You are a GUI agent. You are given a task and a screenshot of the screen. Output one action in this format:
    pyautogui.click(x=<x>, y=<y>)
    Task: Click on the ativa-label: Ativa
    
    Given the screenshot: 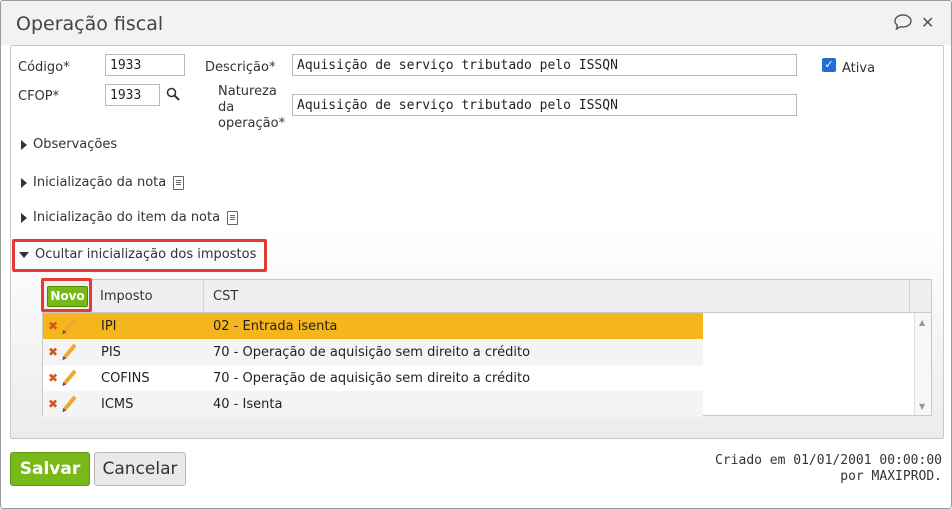 What is the action you would take?
    pyautogui.click(x=859, y=68)
    